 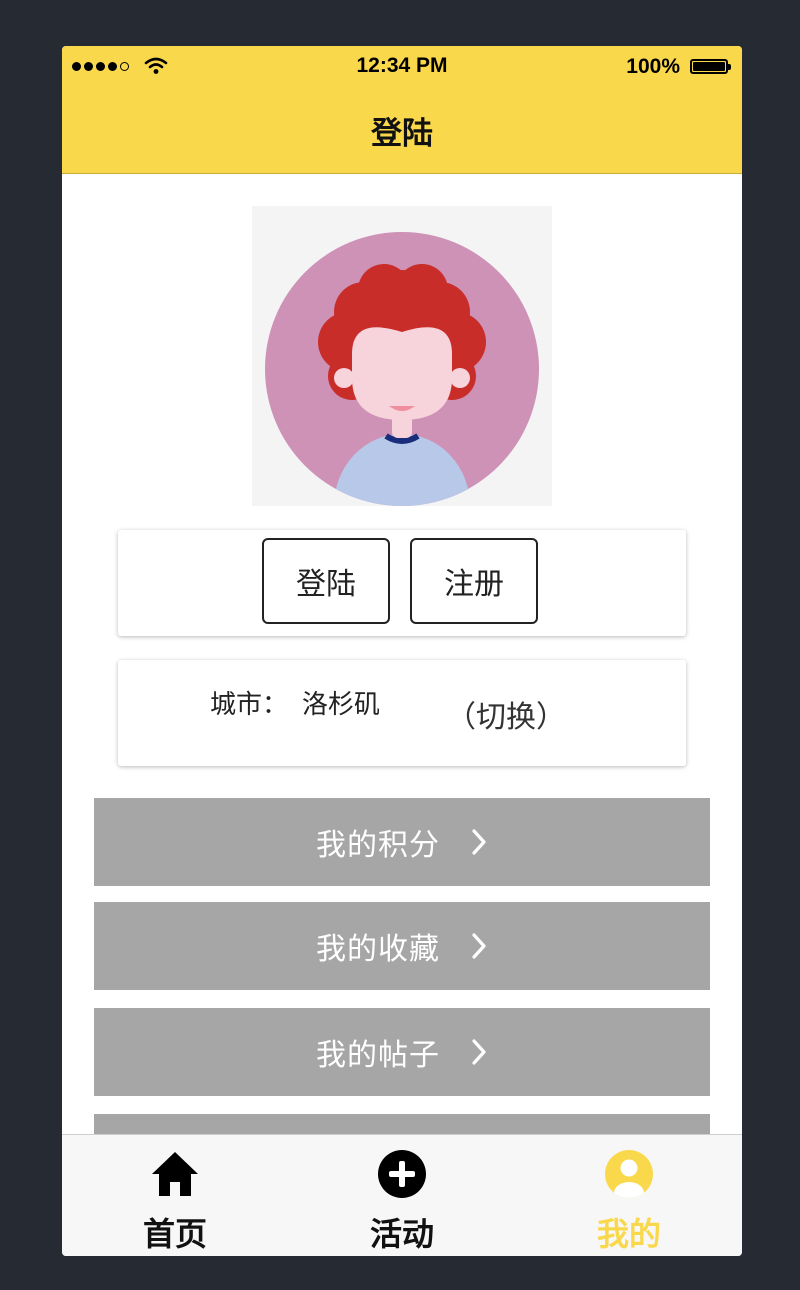 I want to click on tab-mine: 我的, so click(x=629, y=1195).